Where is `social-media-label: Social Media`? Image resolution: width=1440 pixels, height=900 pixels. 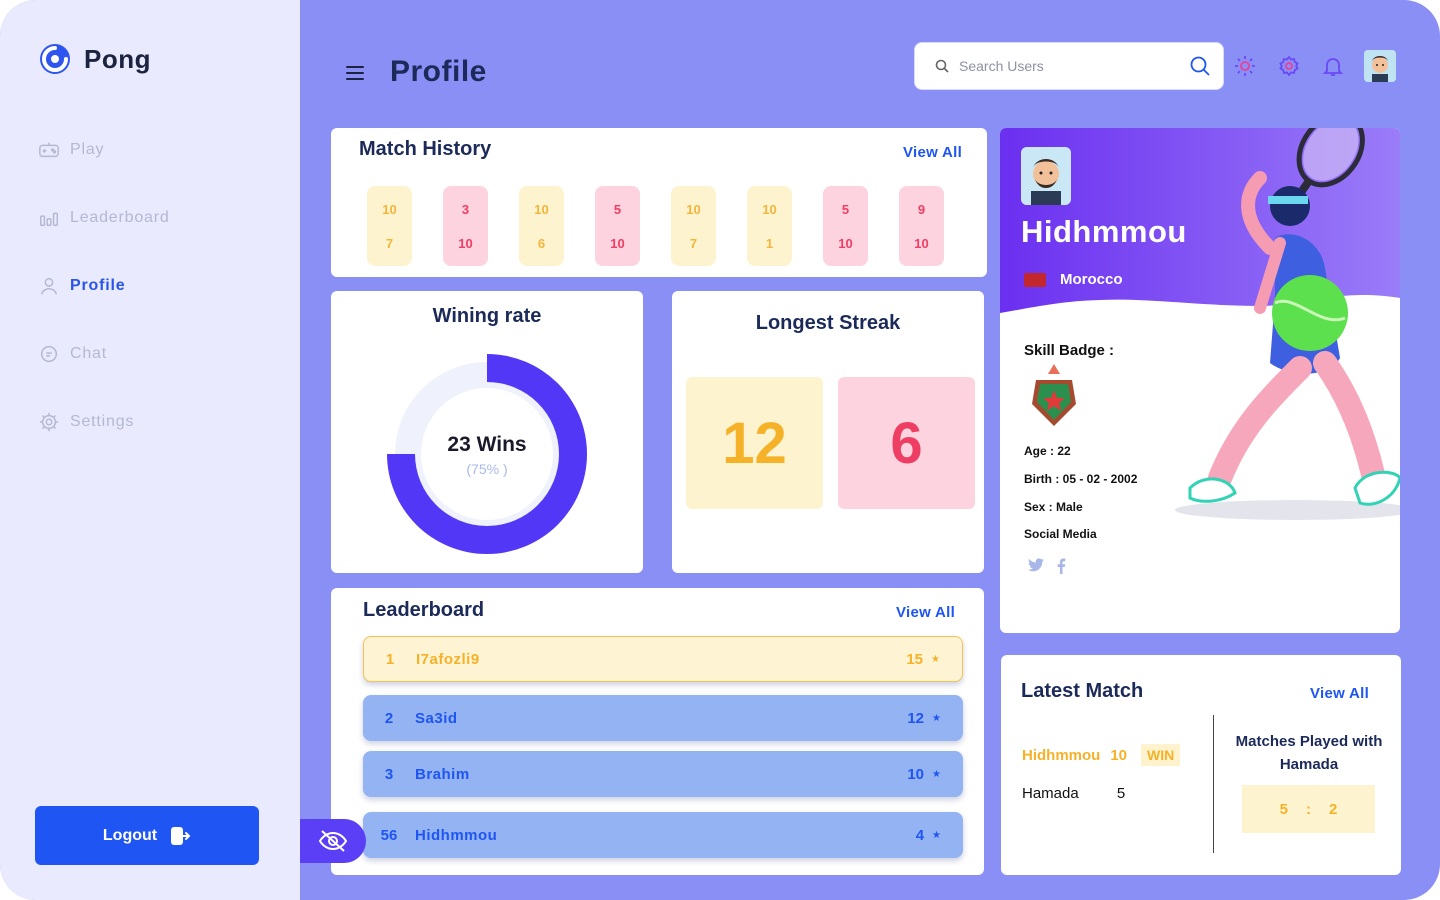
social-media-label: Social Media is located at coordinates (1060, 534).